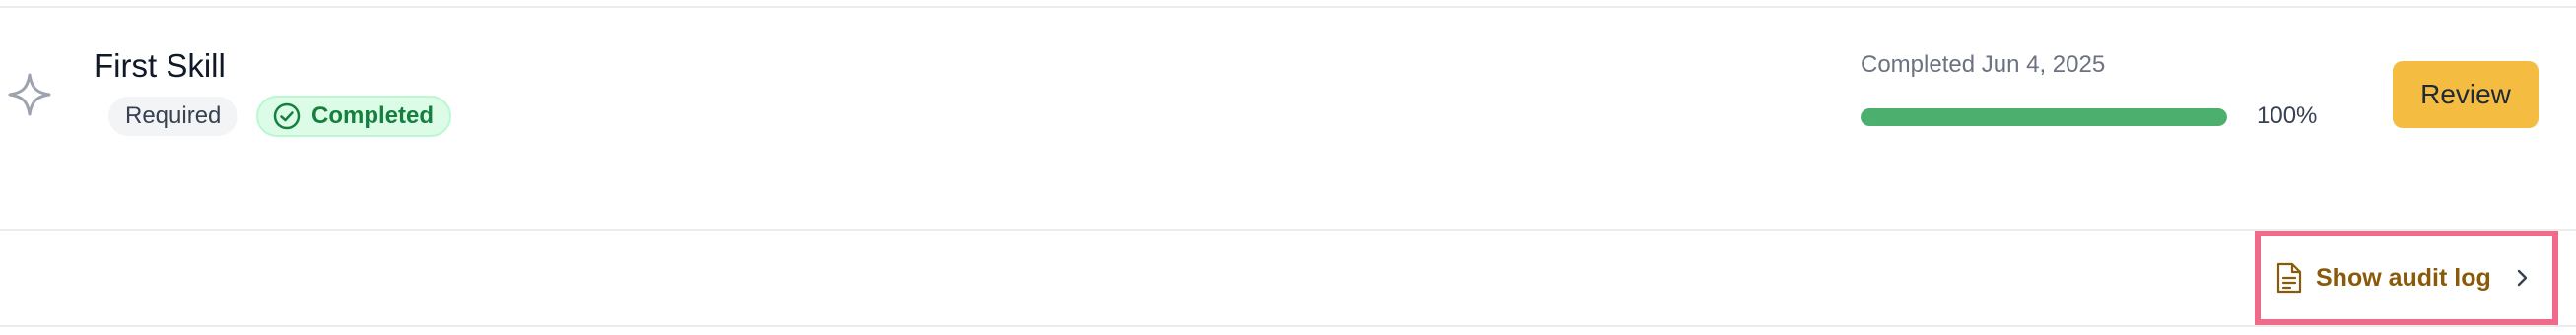 The image size is (2576, 335). Describe the element at coordinates (2289, 278) in the screenshot. I see `document-icon` at that location.